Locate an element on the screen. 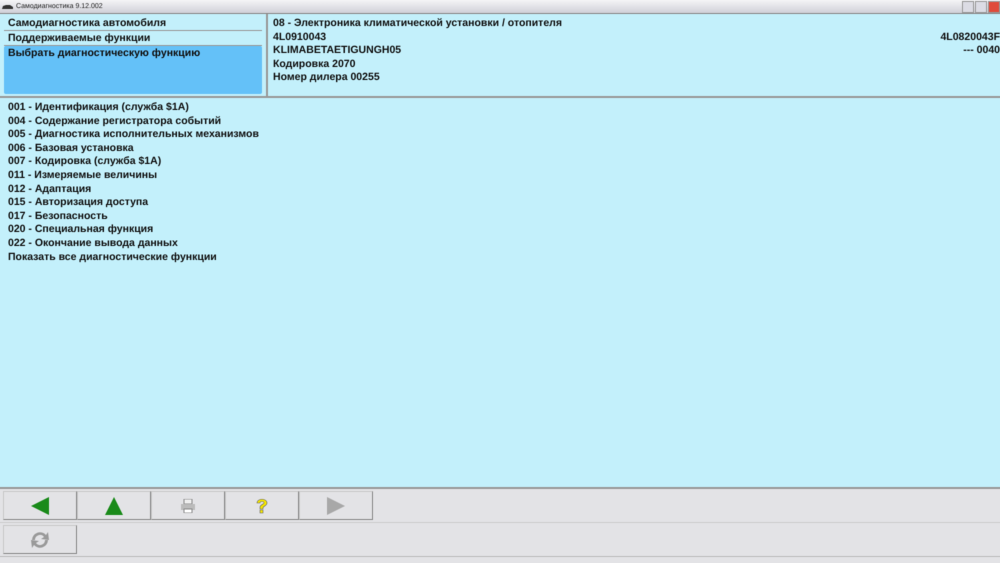 The height and width of the screenshot is (563, 1000). navigation-item: Самодиагностика автомобиля is located at coordinates (133, 23).